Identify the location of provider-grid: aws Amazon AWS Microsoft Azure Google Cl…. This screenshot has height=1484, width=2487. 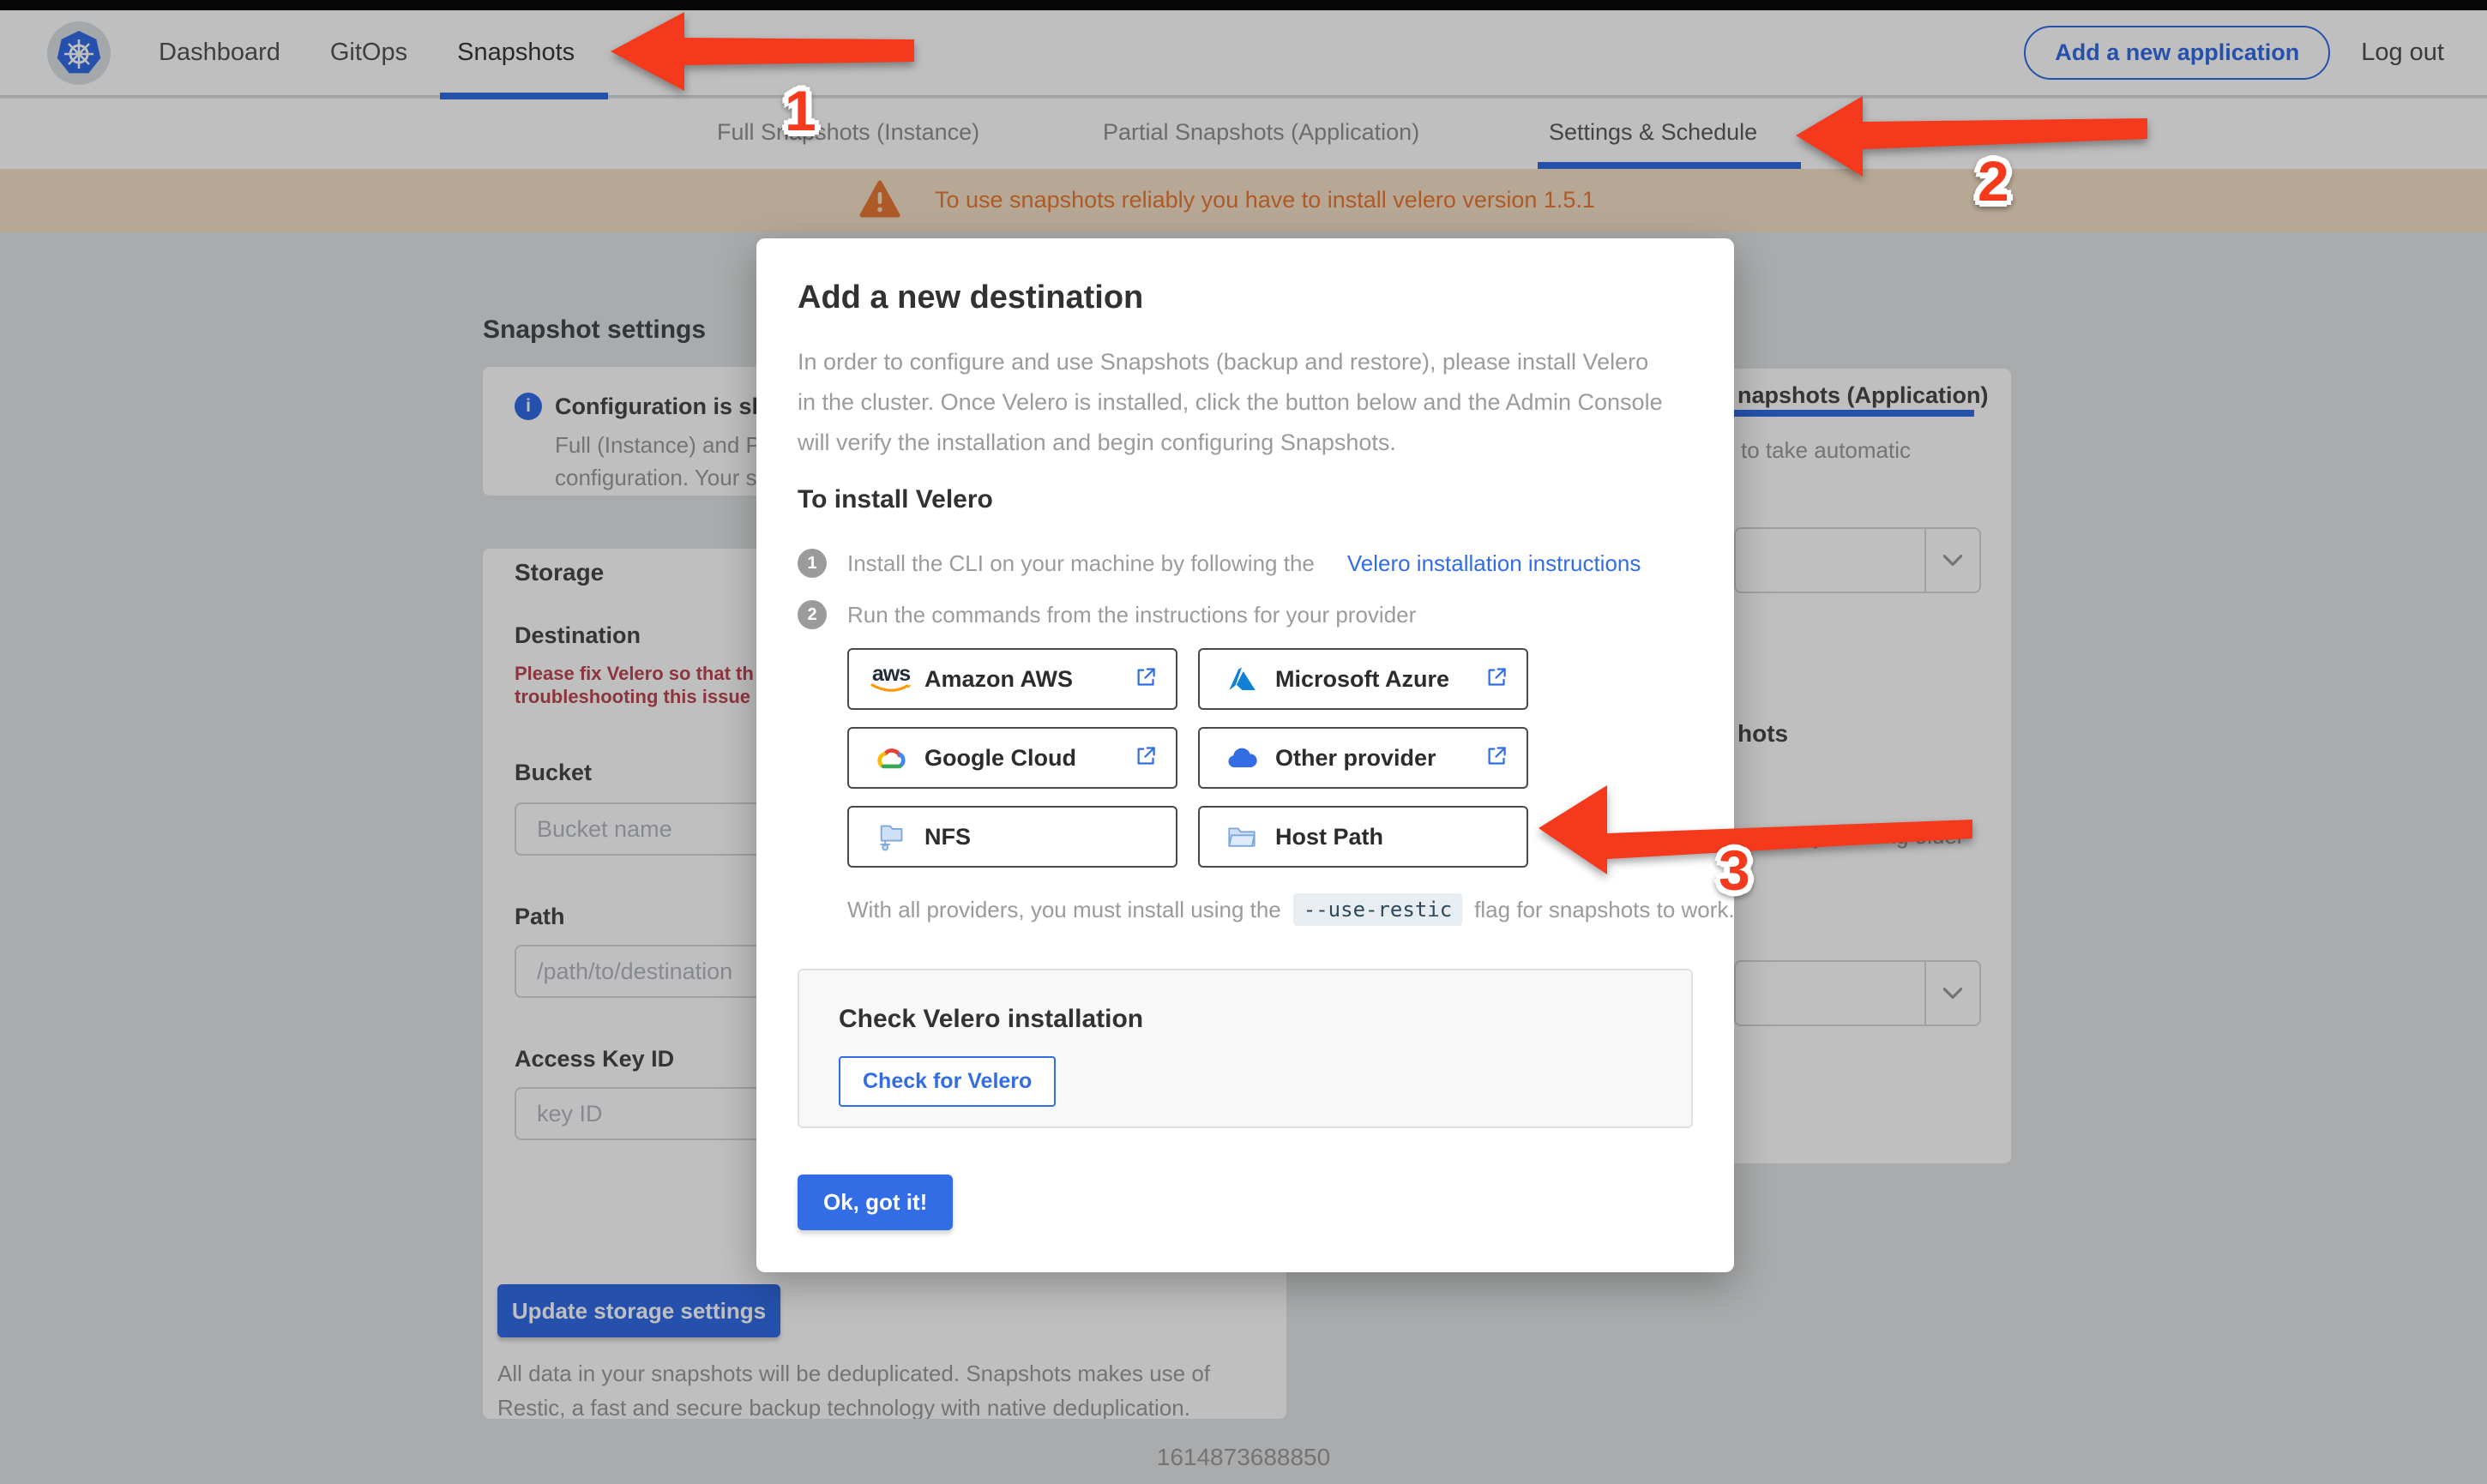
(1270, 758).